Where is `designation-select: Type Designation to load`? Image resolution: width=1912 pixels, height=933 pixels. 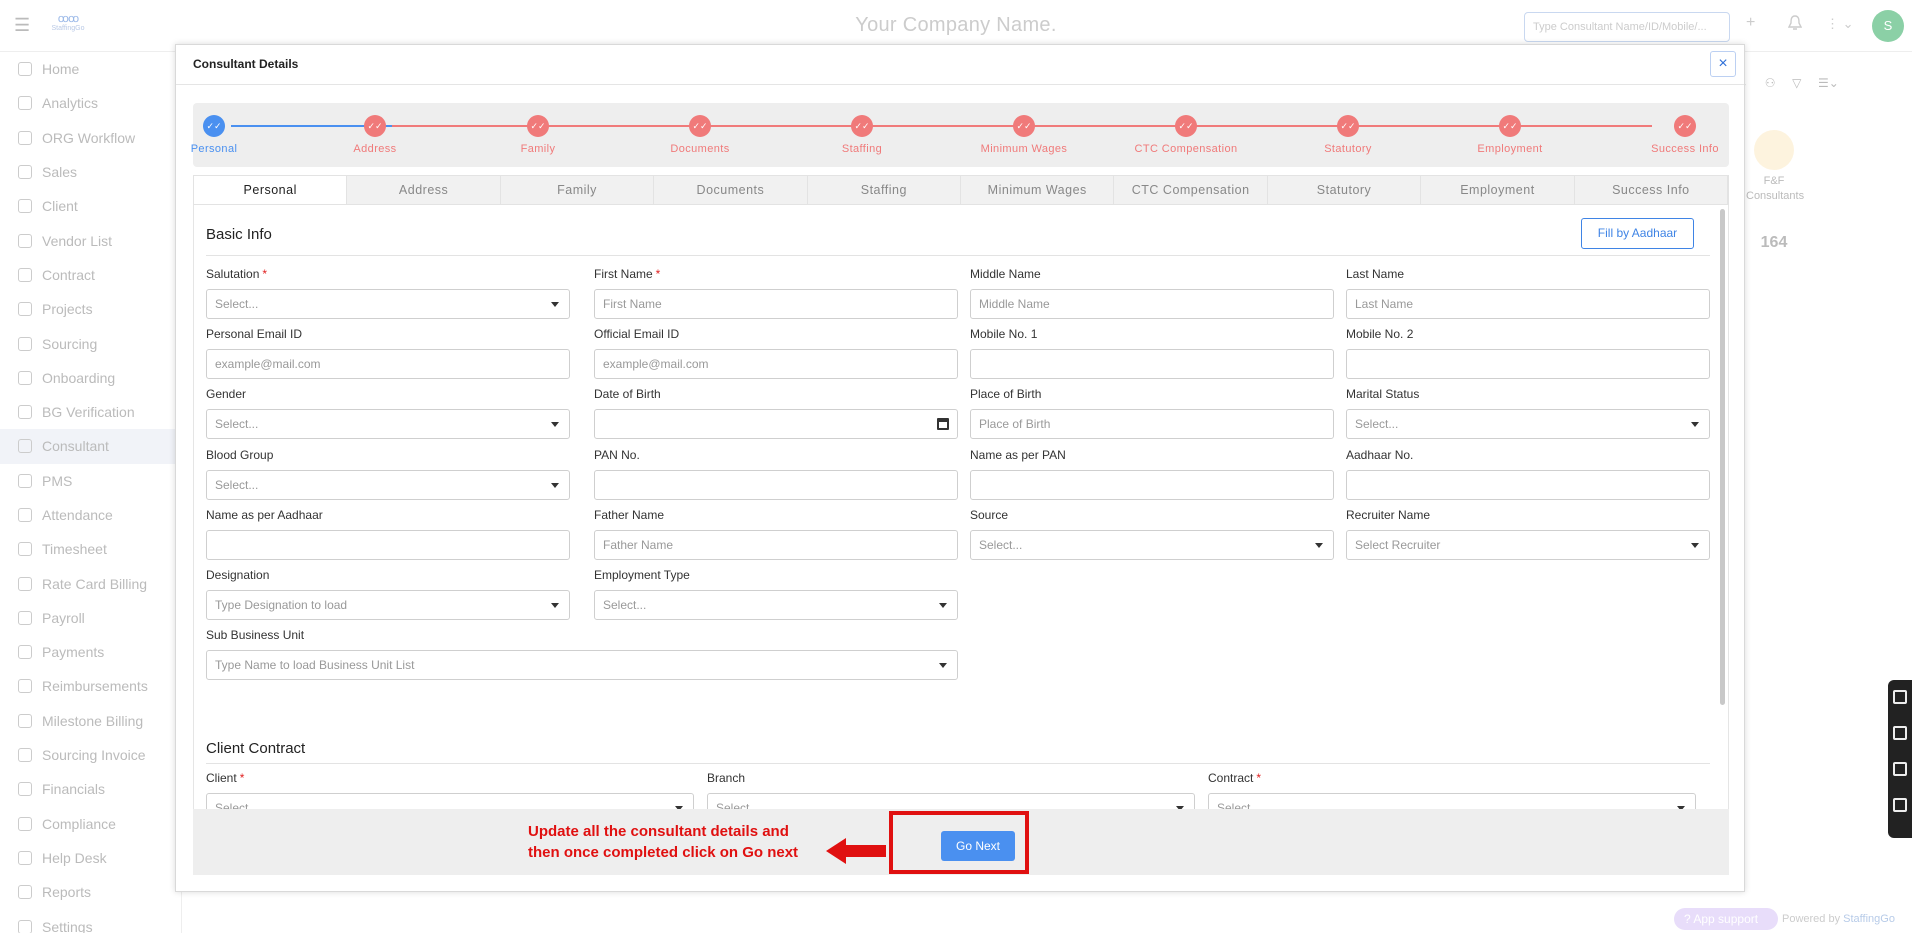 designation-select: Type Designation to load is located at coordinates (388, 605).